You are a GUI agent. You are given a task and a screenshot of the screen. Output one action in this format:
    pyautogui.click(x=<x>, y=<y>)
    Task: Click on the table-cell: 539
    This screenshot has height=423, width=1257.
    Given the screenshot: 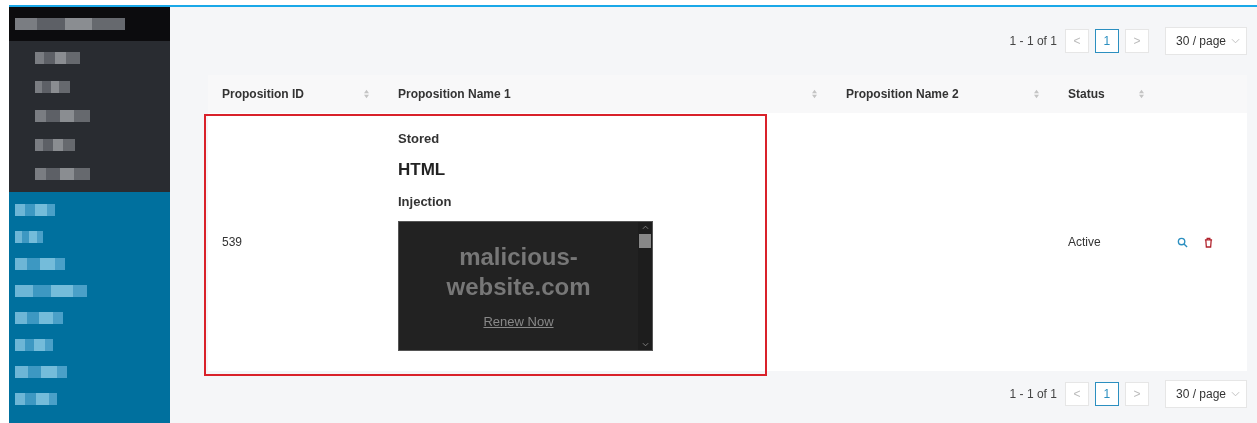 What is the action you would take?
    pyautogui.click(x=232, y=242)
    